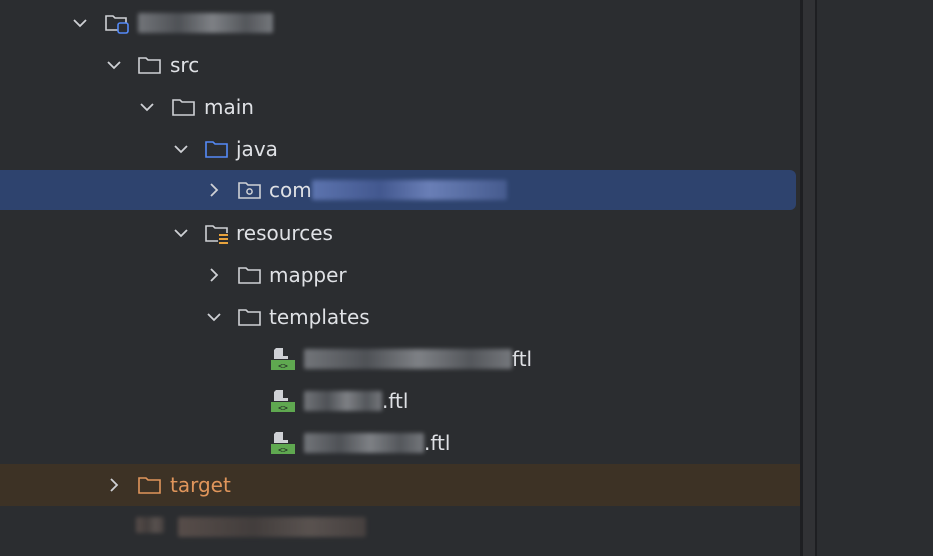  I want to click on source-folder-icon, so click(216, 149).